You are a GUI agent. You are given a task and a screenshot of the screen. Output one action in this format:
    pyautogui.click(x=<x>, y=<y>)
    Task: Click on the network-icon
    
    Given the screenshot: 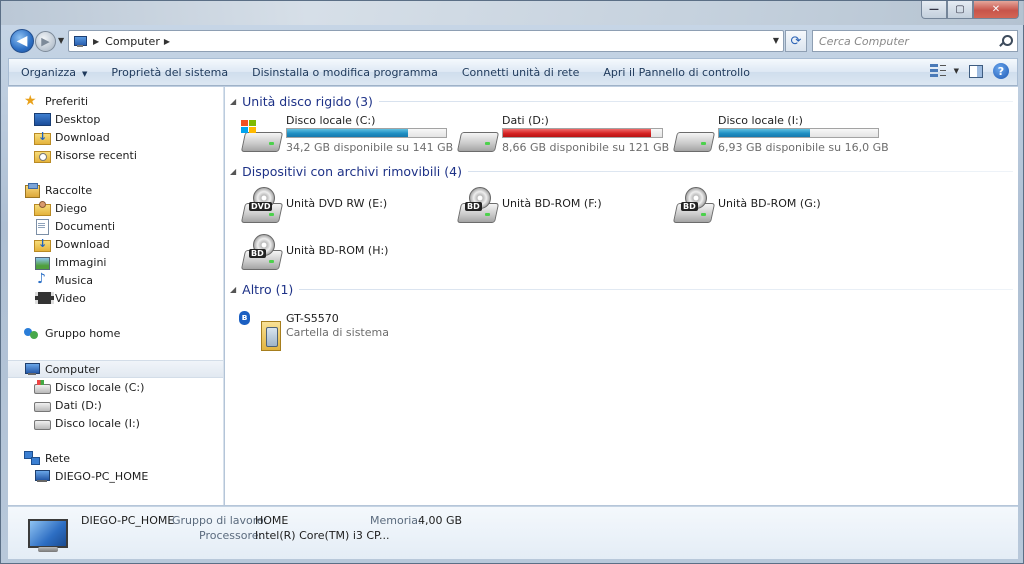 What is the action you would take?
    pyautogui.click(x=32, y=458)
    